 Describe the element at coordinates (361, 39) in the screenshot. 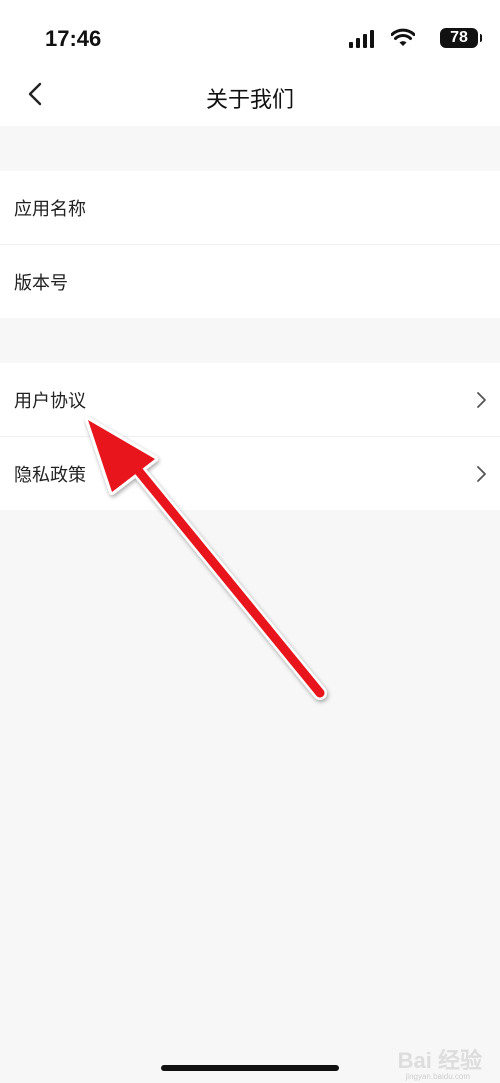

I see `signal-icon` at that location.